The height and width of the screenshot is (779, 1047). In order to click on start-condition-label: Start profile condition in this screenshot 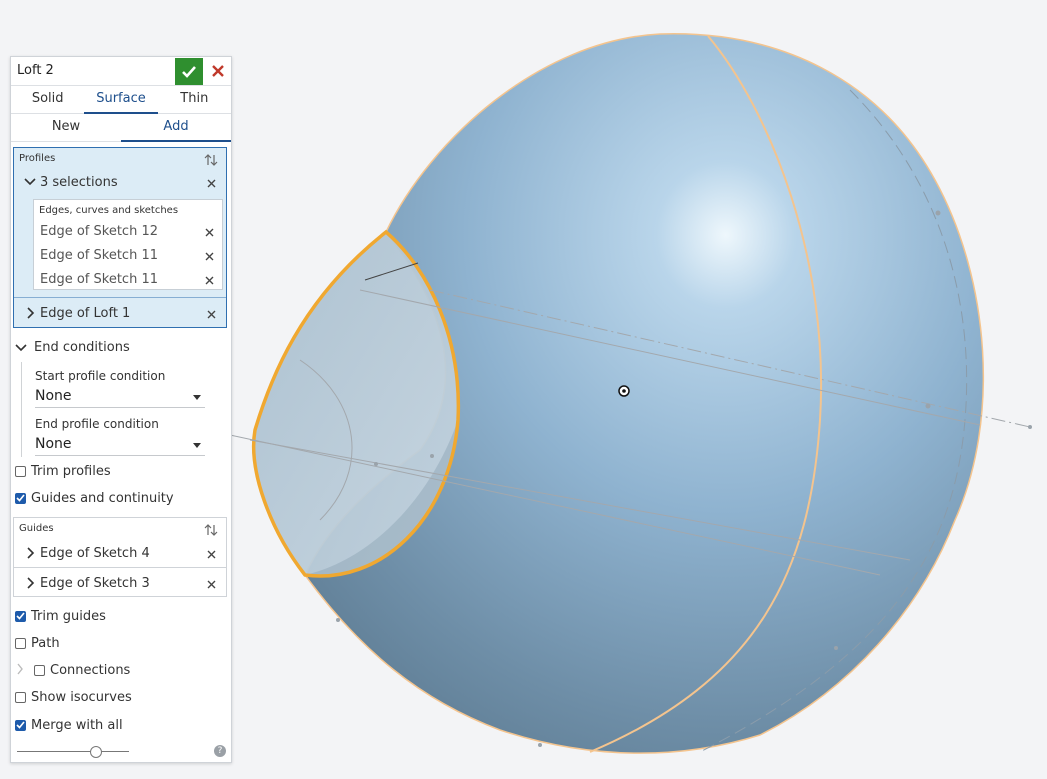, I will do `click(100, 376)`.